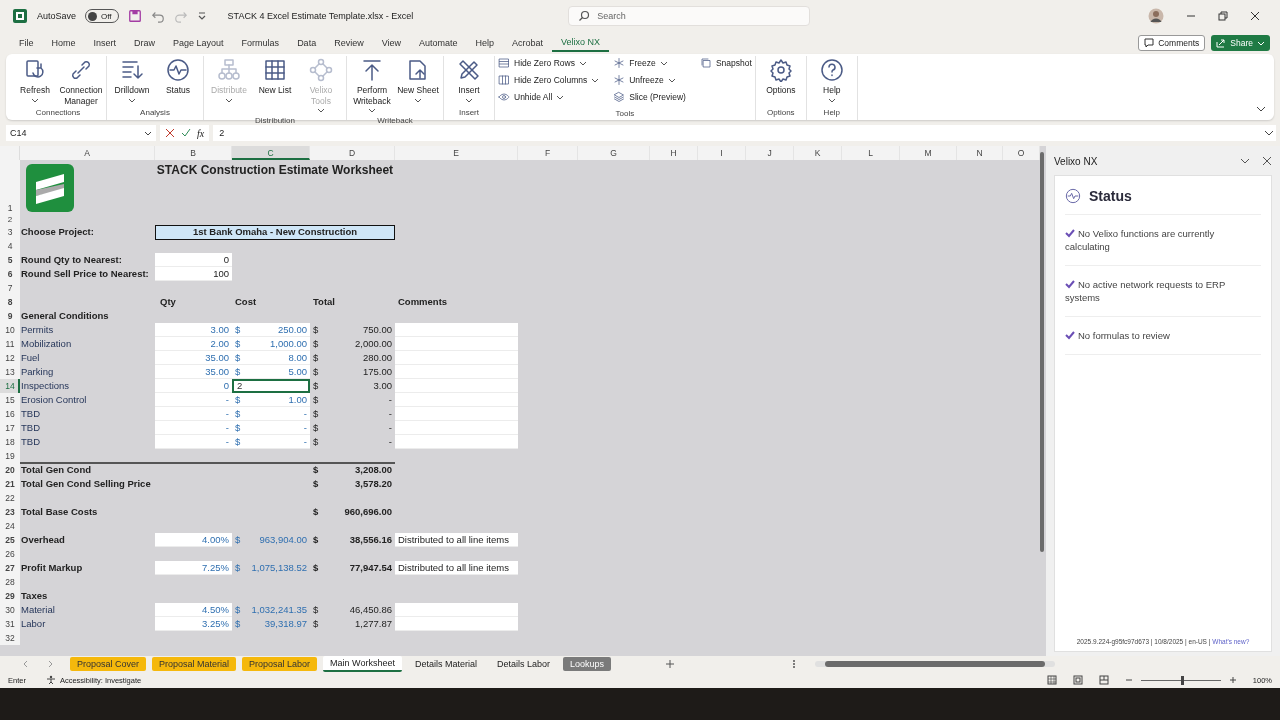 The width and height of the screenshot is (1280, 720). Describe the element at coordinates (10, 330) in the screenshot. I see `row-header: 10` at that location.